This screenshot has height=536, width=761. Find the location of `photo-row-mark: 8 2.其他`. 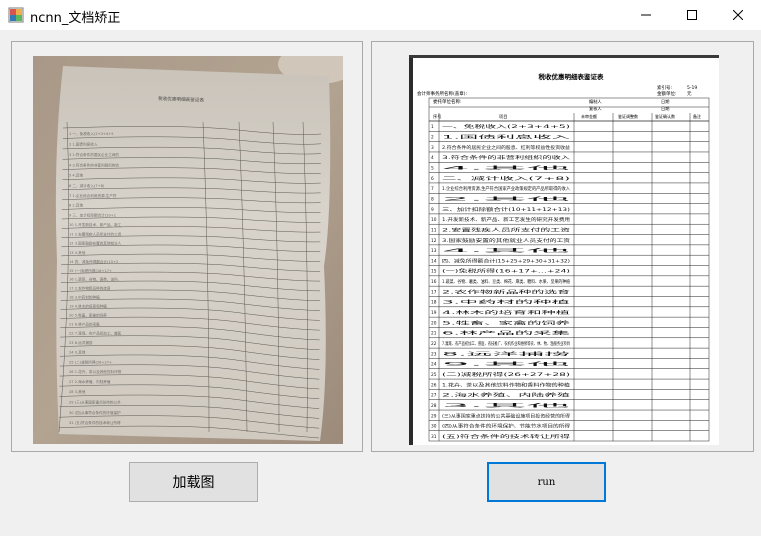

photo-row-mark: 8 2.其他 is located at coordinates (76, 205).